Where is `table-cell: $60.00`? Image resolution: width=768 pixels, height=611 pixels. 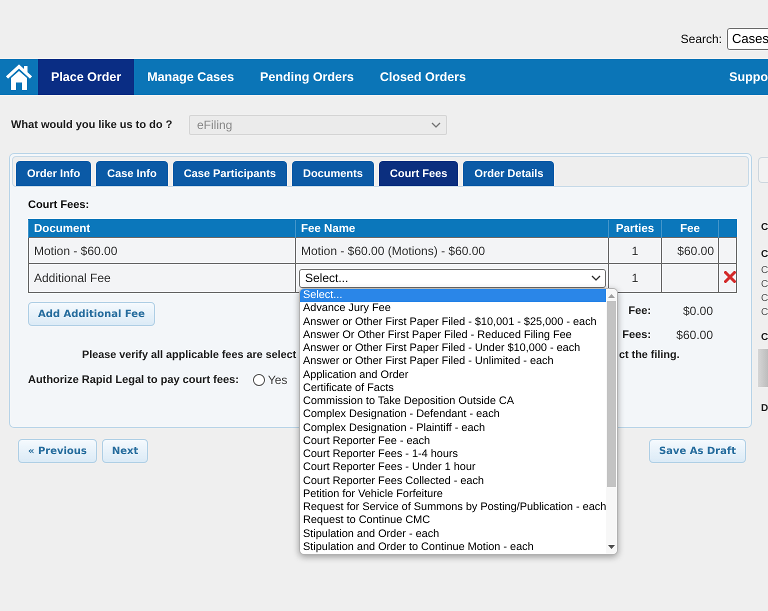 table-cell: $60.00 is located at coordinates (690, 251).